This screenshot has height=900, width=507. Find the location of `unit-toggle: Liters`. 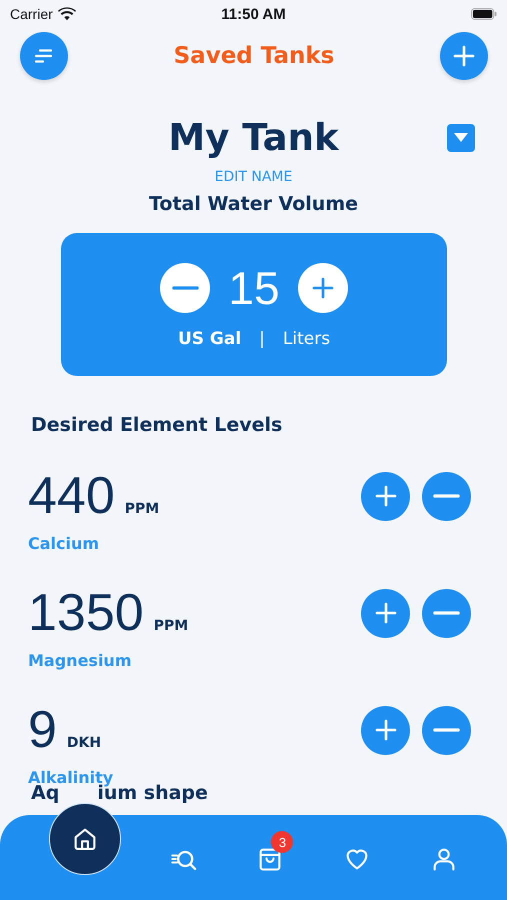

unit-toggle: Liters is located at coordinates (306, 338).